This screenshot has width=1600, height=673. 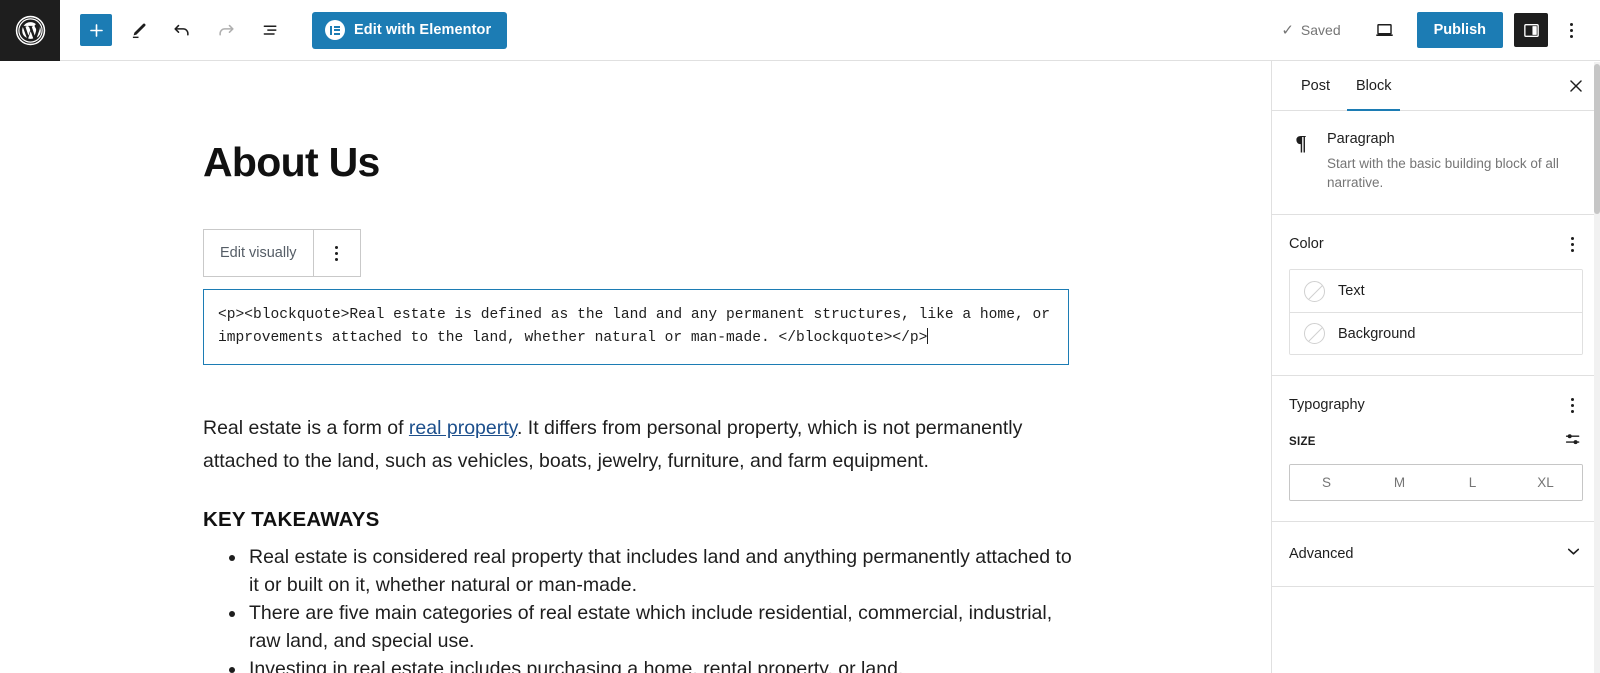 What do you see at coordinates (1545, 482) in the screenshot?
I see `font-size-option-xl: XL` at bounding box center [1545, 482].